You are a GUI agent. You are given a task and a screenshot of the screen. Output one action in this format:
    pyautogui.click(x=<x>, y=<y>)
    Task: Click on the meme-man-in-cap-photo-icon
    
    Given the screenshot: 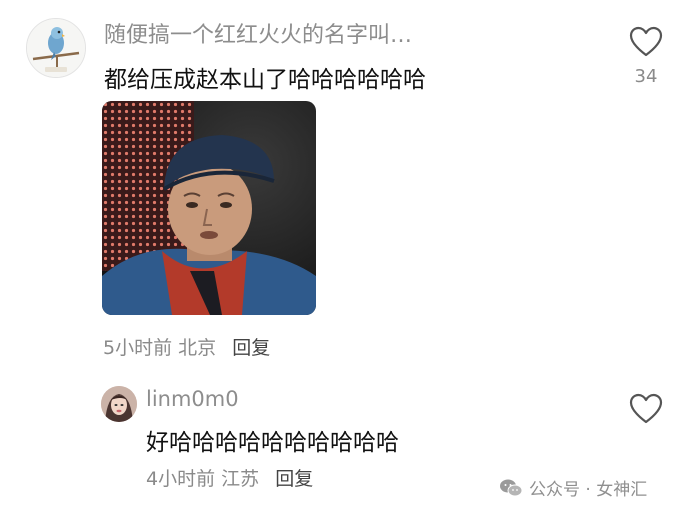 What is the action you would take?
    pyautogui.click(x=209, y=208)
    